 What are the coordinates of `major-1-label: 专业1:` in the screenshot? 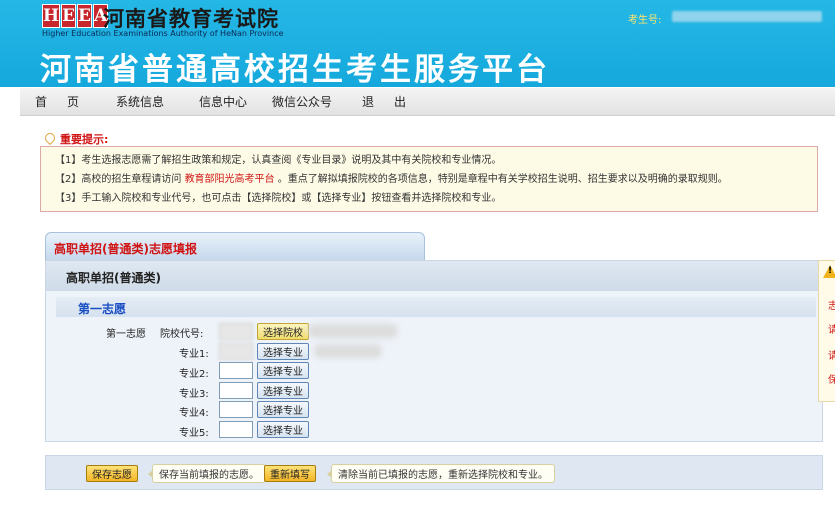 It's located at (194, 354).